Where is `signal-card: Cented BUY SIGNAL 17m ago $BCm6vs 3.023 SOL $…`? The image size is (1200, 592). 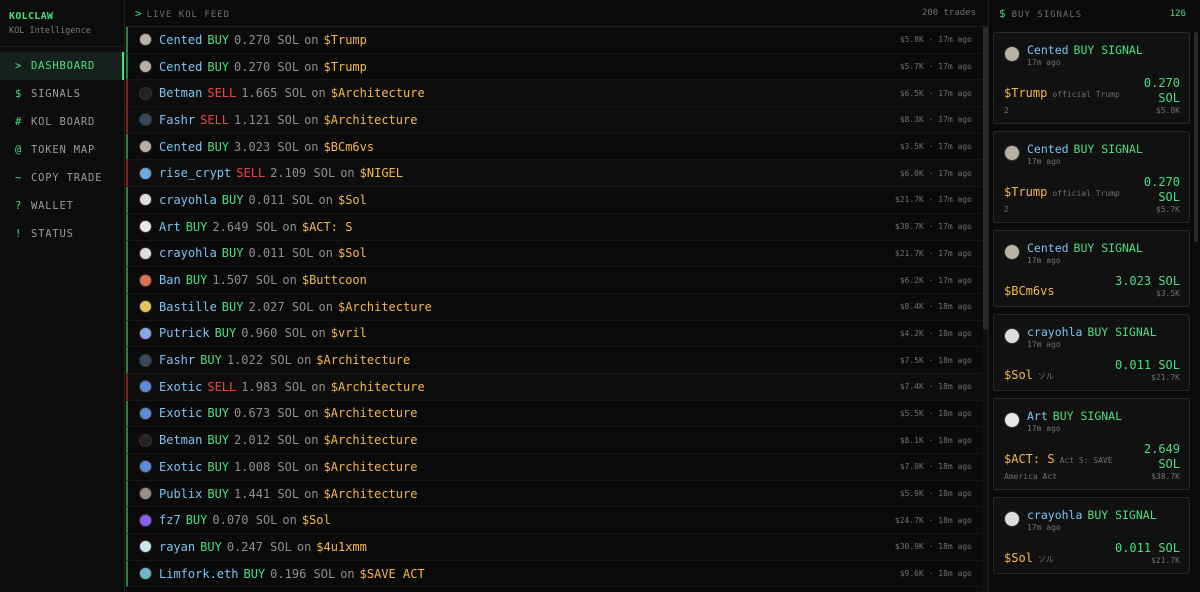
signal-card: Cented BUY SIGNAL 17m ago $BCm6vs 3.023 SOL $… is located at coordinates (1091, 268).